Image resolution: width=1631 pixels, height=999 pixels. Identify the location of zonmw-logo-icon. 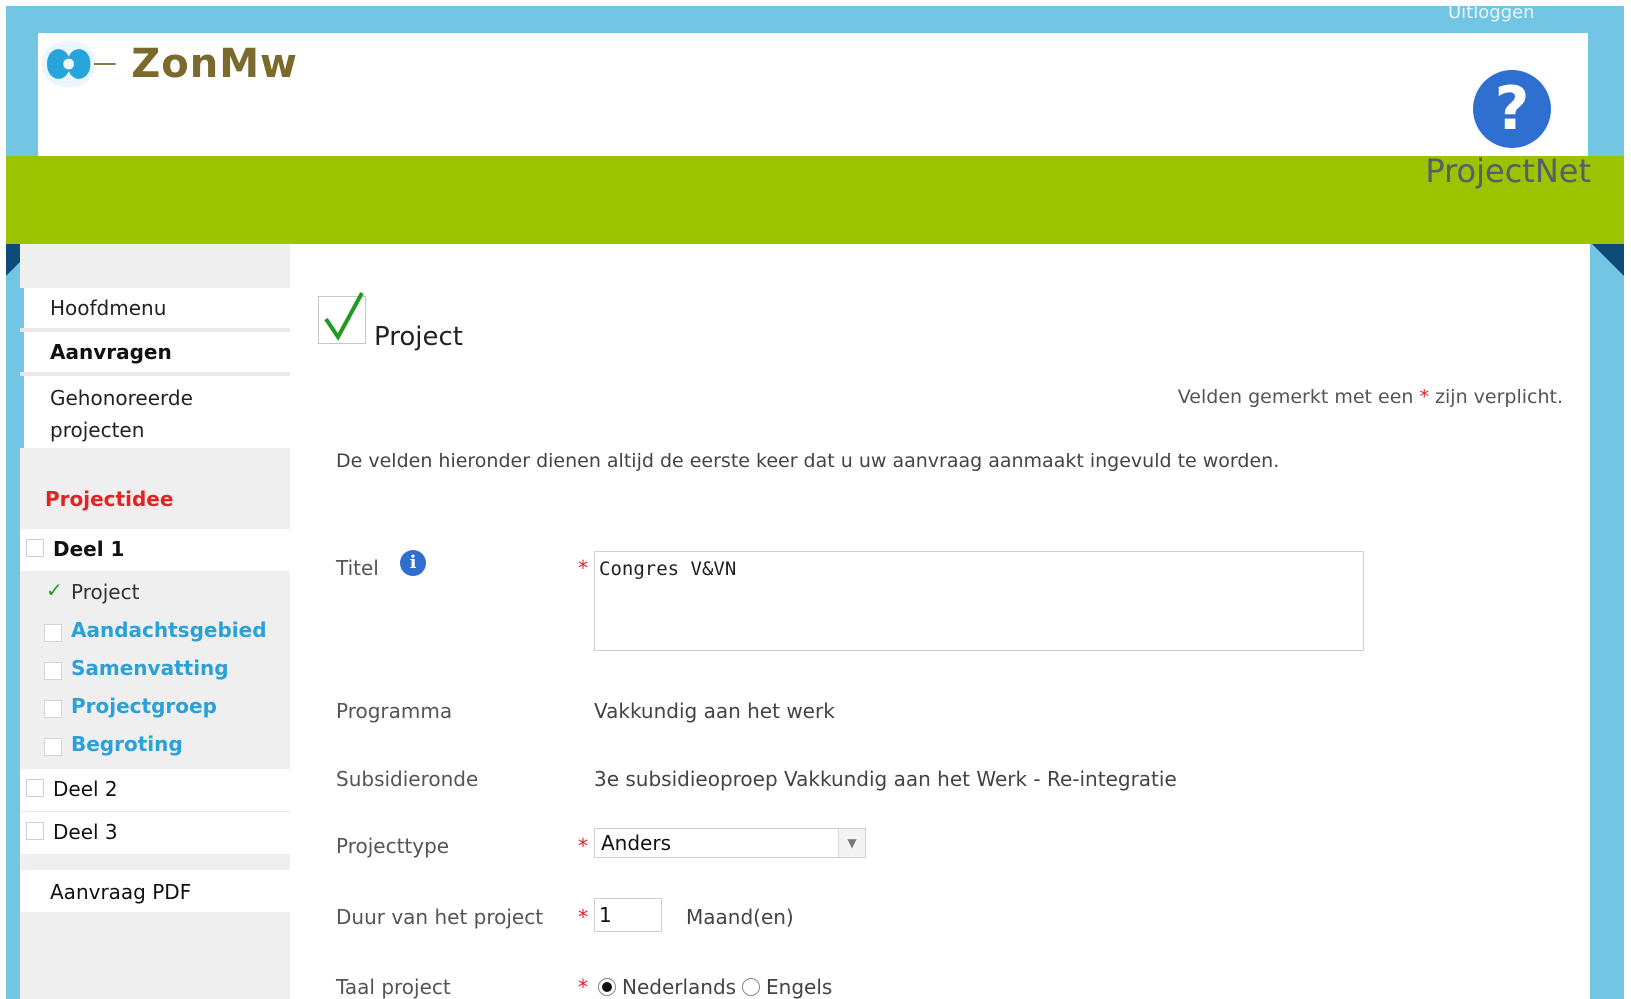
(78, 64).